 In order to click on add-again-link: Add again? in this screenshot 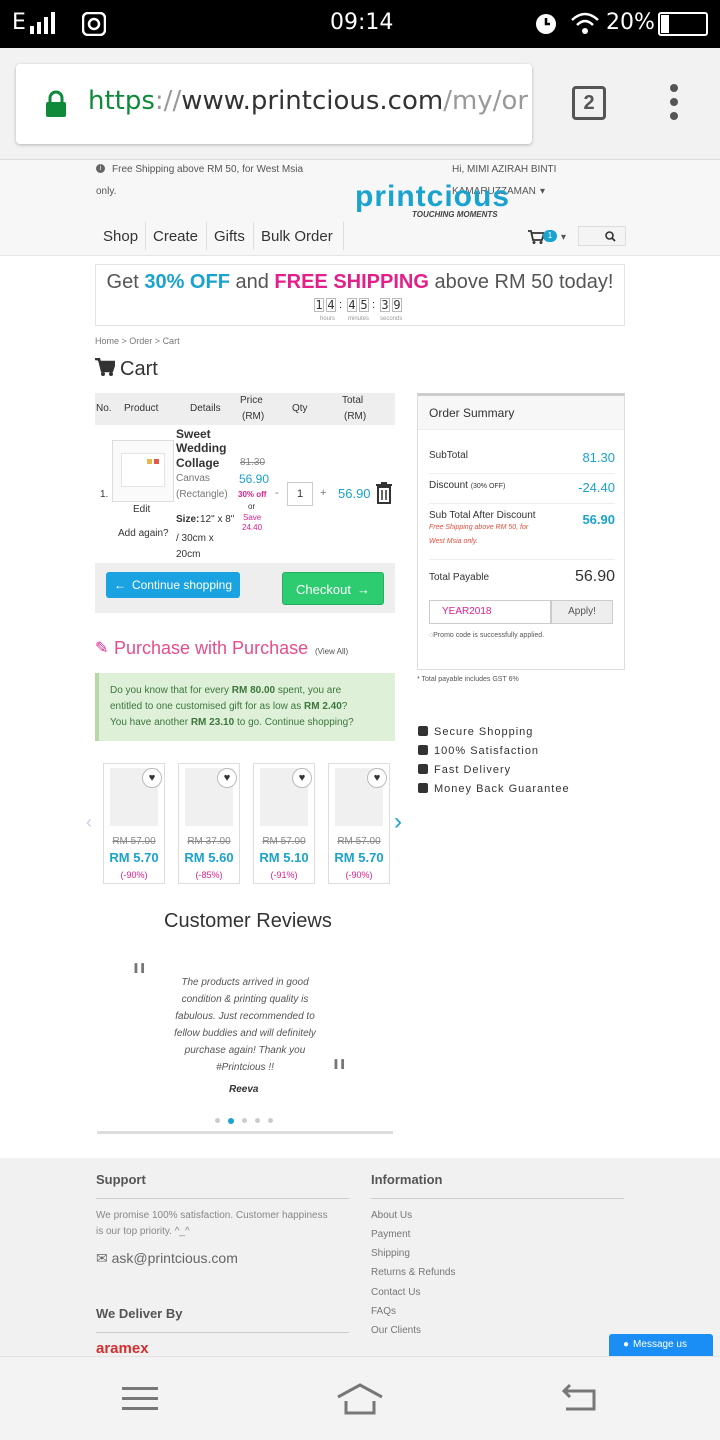, I will do `click(143, 533)`.